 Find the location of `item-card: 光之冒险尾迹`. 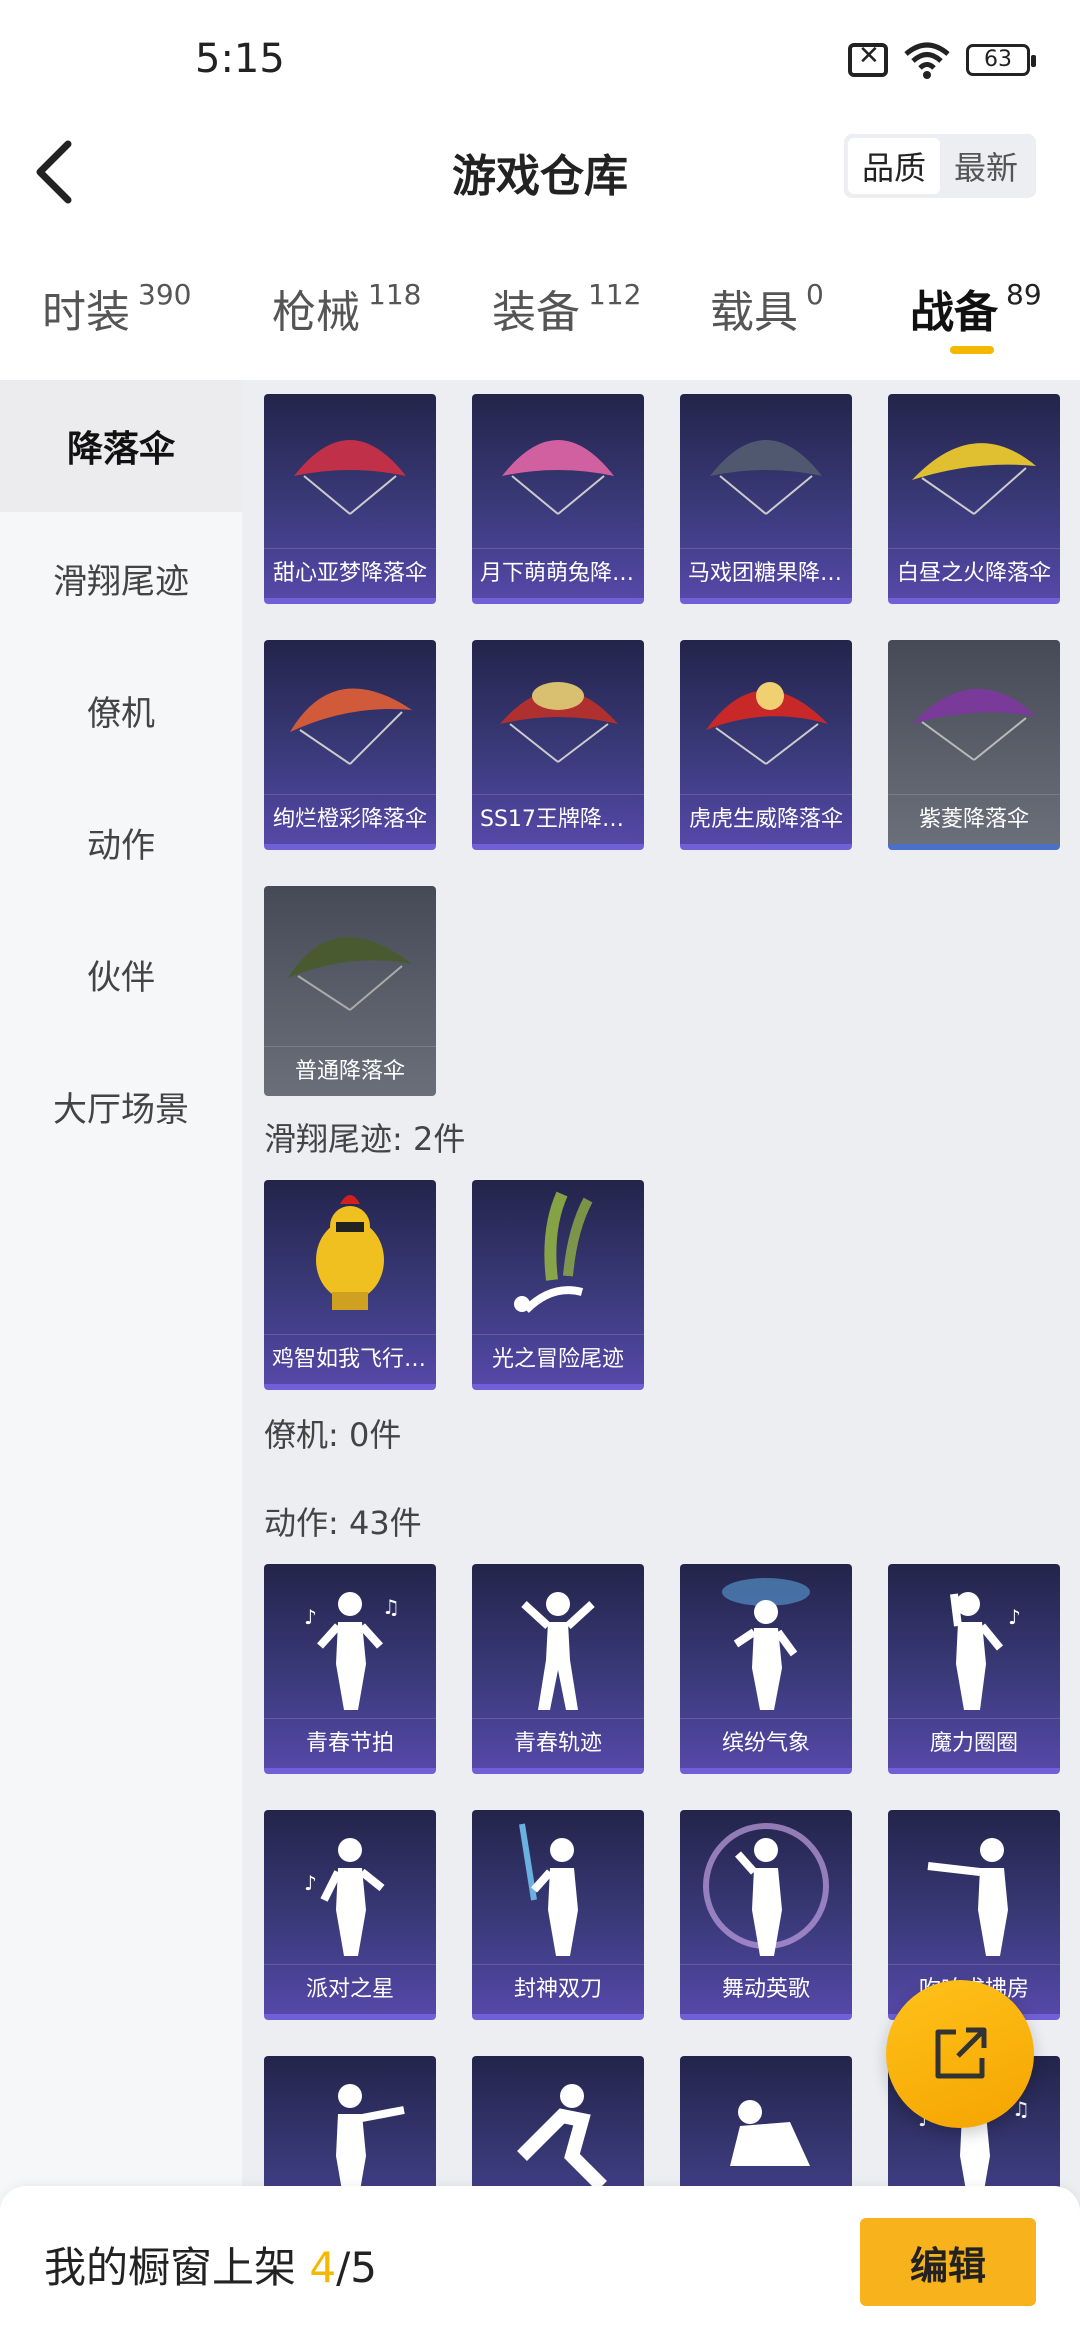

item-card: 光之冒险尾迹 is located at coordinates (558, 1285).